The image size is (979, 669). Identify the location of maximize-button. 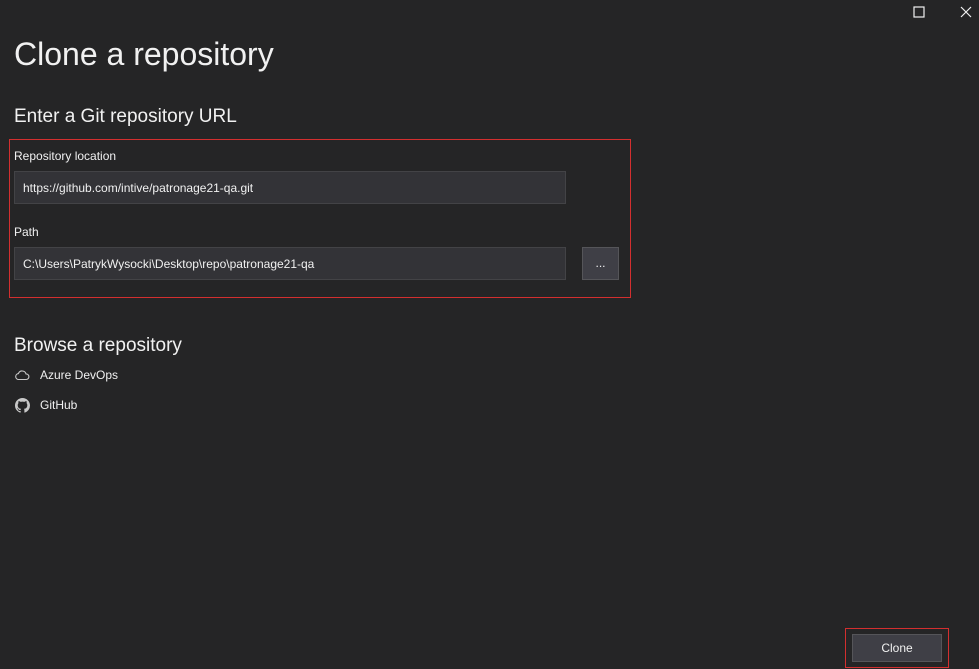
(919, 12).